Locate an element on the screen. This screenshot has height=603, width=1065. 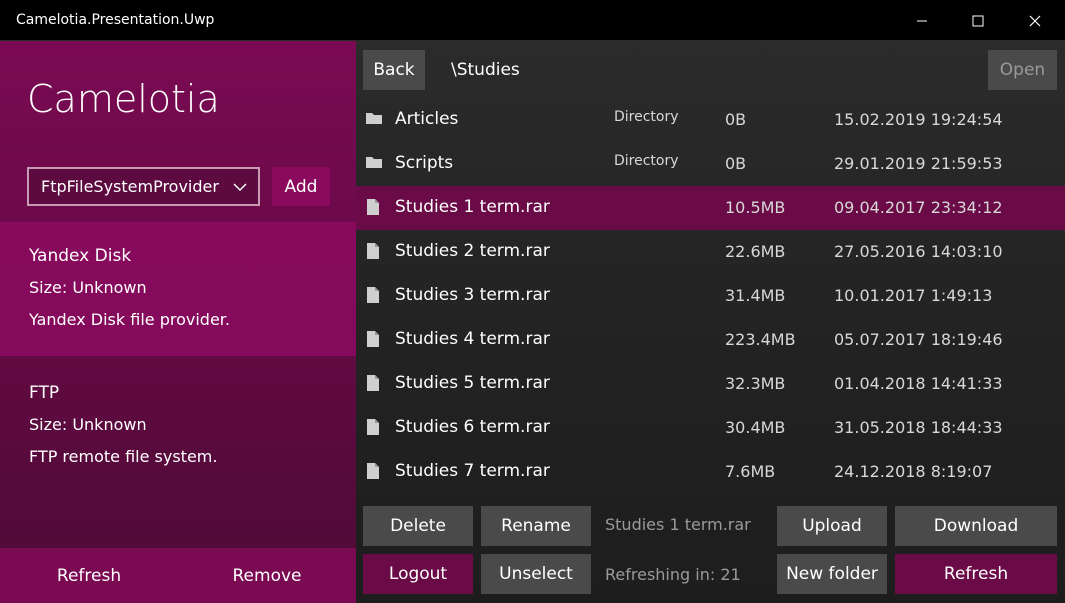
file-row: Scripts Directory 0B 29.01.2019 21:59:53 is located at coordinates (710, 164).